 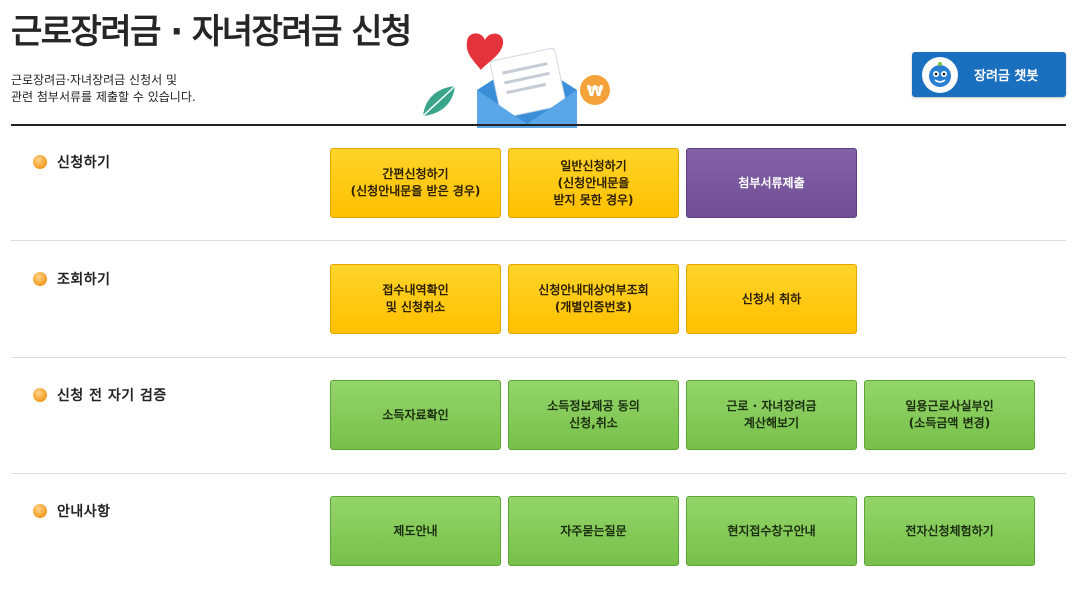 I want to click on faq-button: 자주묻는질문, so click(x=593, y=531).